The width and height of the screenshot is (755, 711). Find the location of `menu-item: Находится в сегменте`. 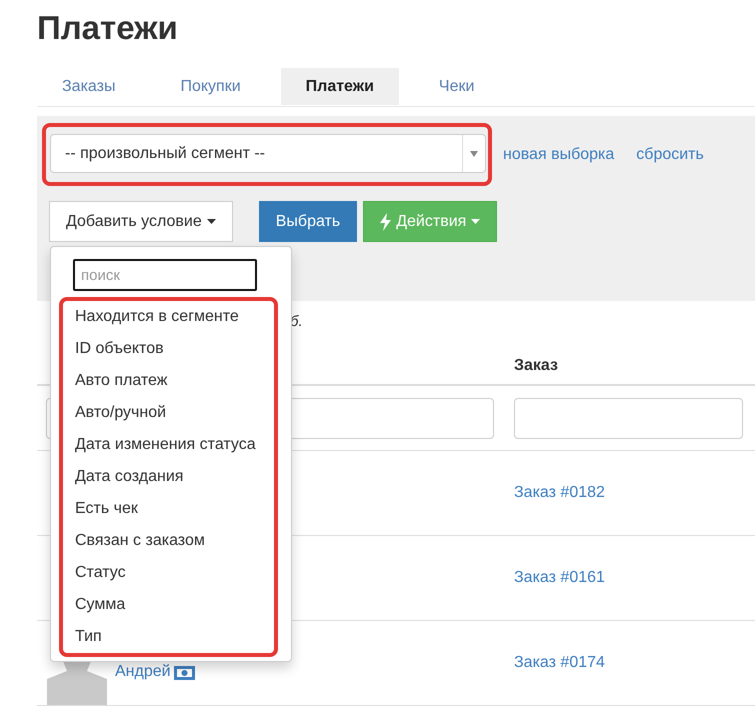

menu-item: Находится в сегменте is located at coordinates (168, 317).